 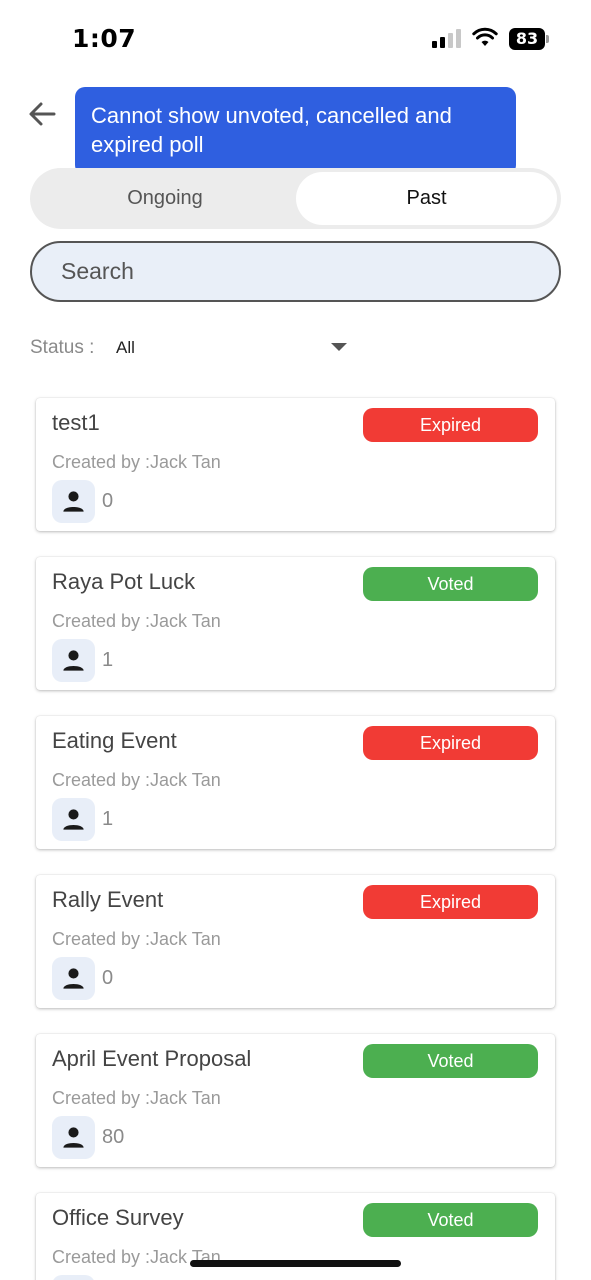 What do you see at coordinates (113, 1137) in the screenshot?
I see `participant-count: 80` at bounding box center [113, 1137].